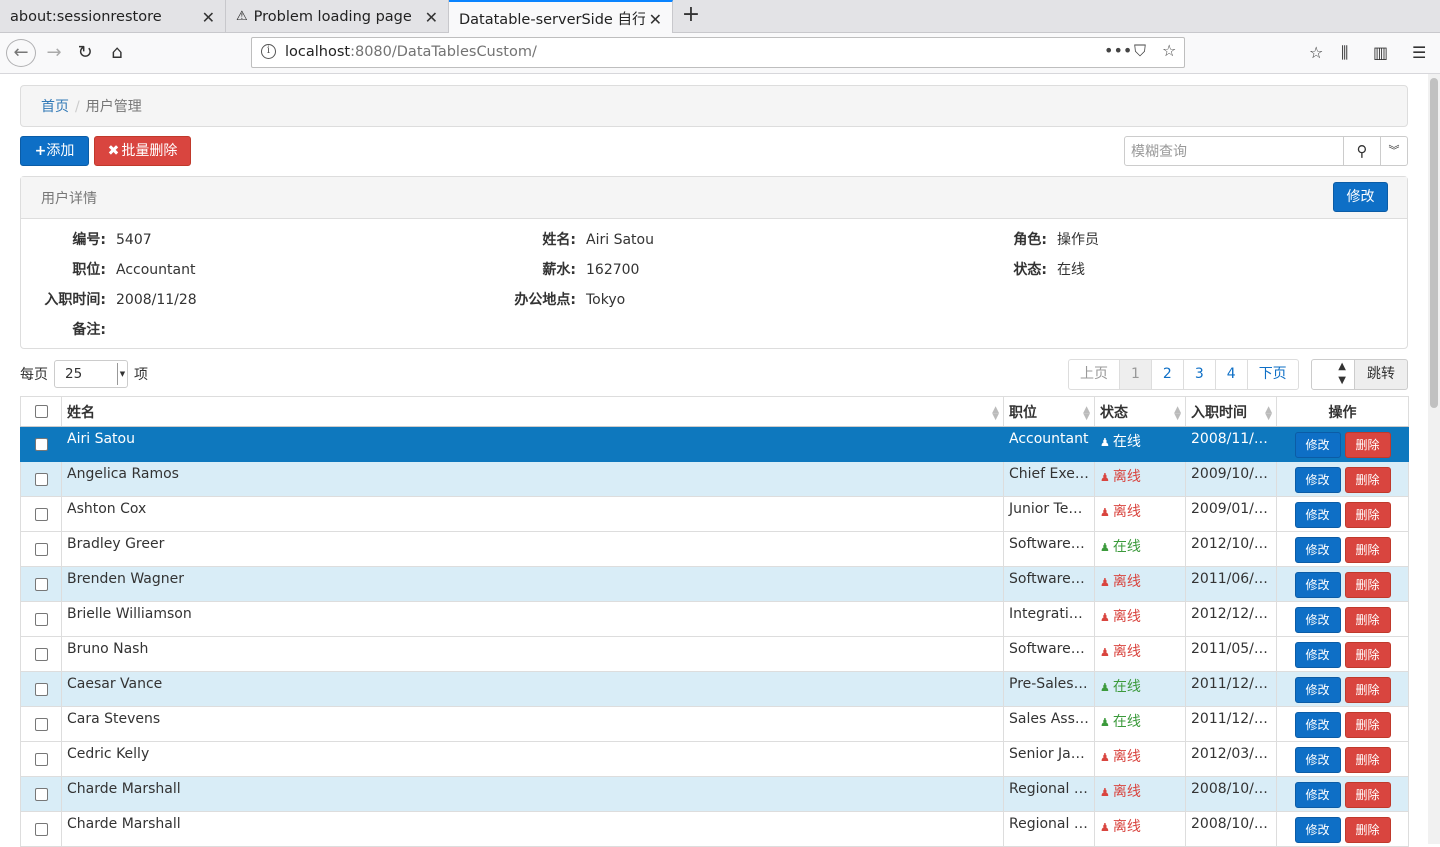 This screenshot has height=847, width=1440. What do you see at coordinates (1333, 374) in the screenshot?
I see `jump-page-input: ▲ ▼` at bounding box center [1333, 374].